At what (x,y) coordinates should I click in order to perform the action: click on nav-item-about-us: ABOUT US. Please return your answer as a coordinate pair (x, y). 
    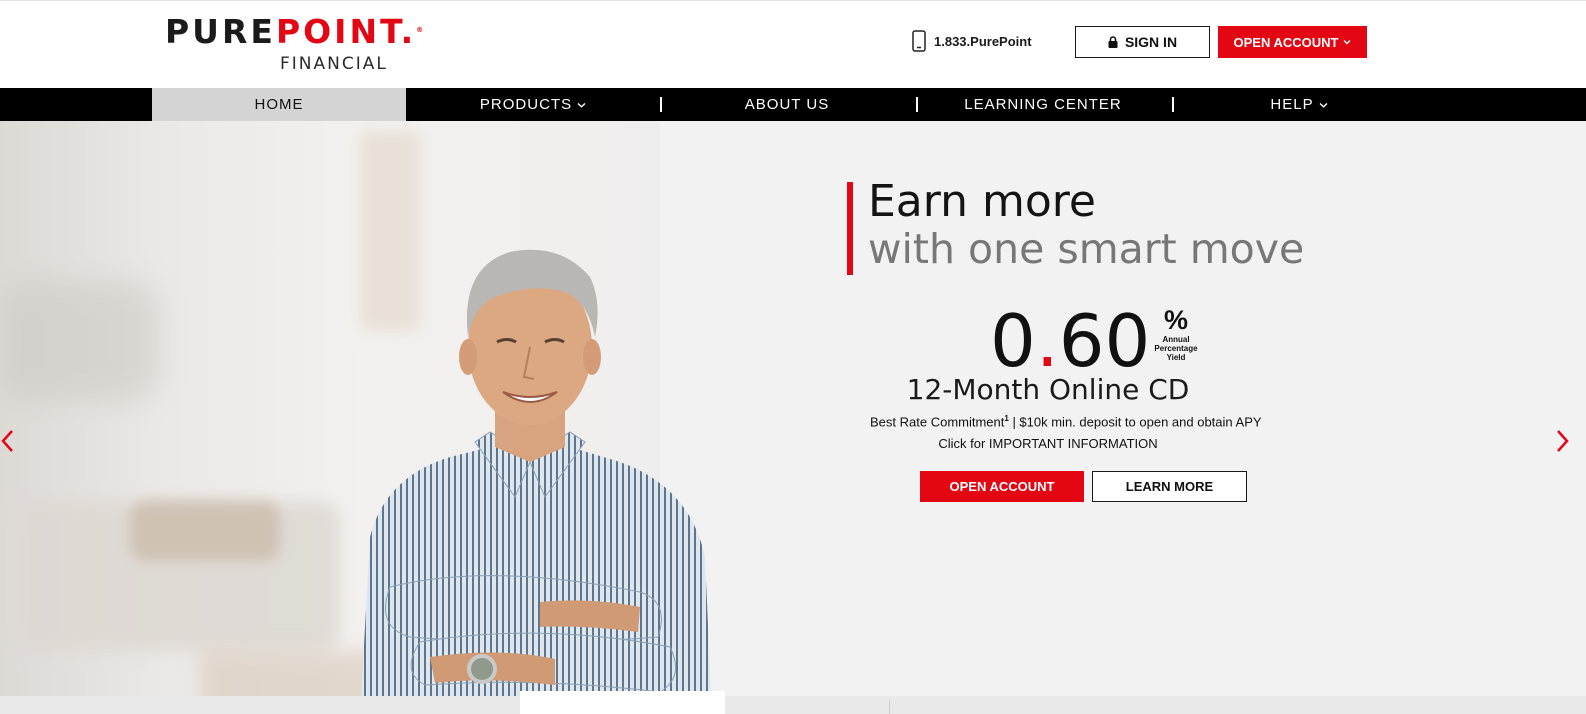
    Looking at the image, I should click on (787, 104).